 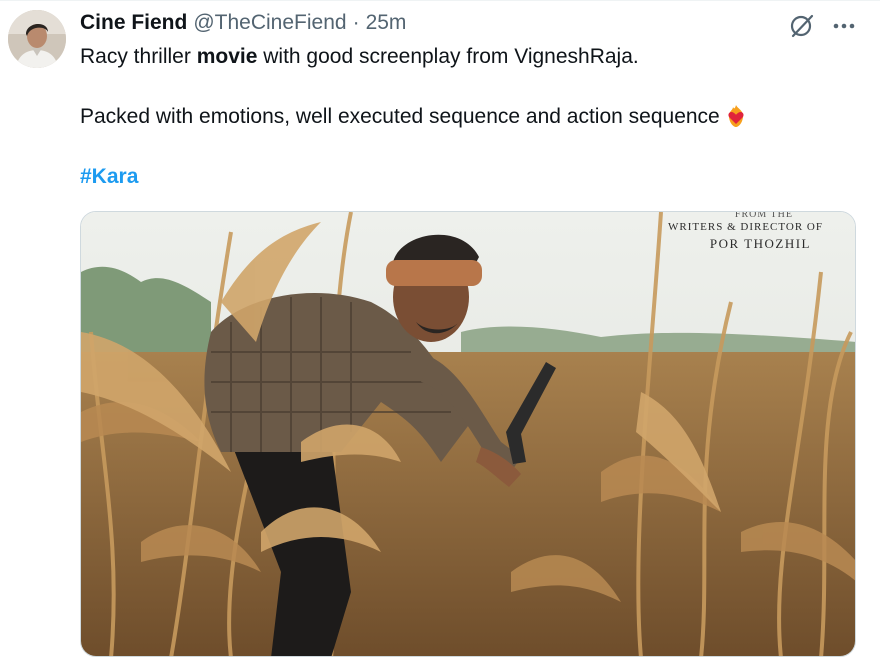 I want to click on text-segment: Racy thriller, so click(x=138, y=56).